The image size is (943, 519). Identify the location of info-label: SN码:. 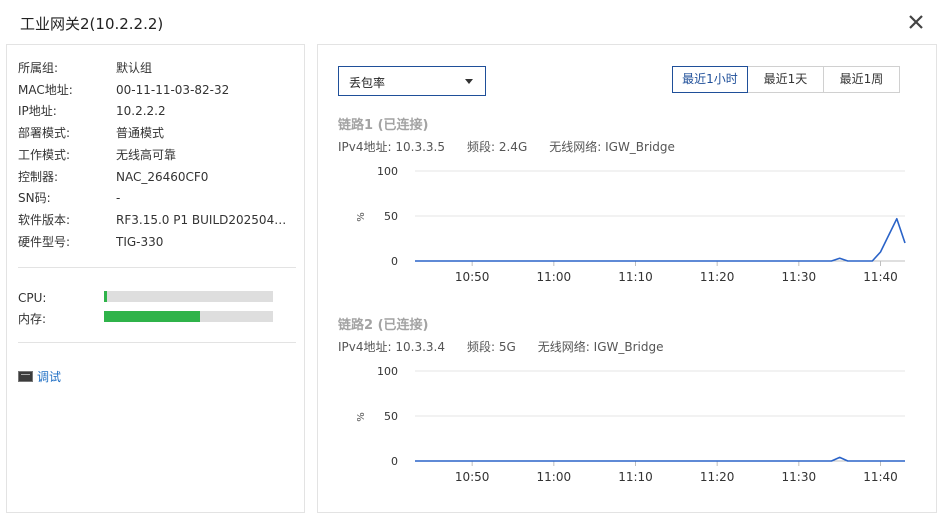
(34, 198).